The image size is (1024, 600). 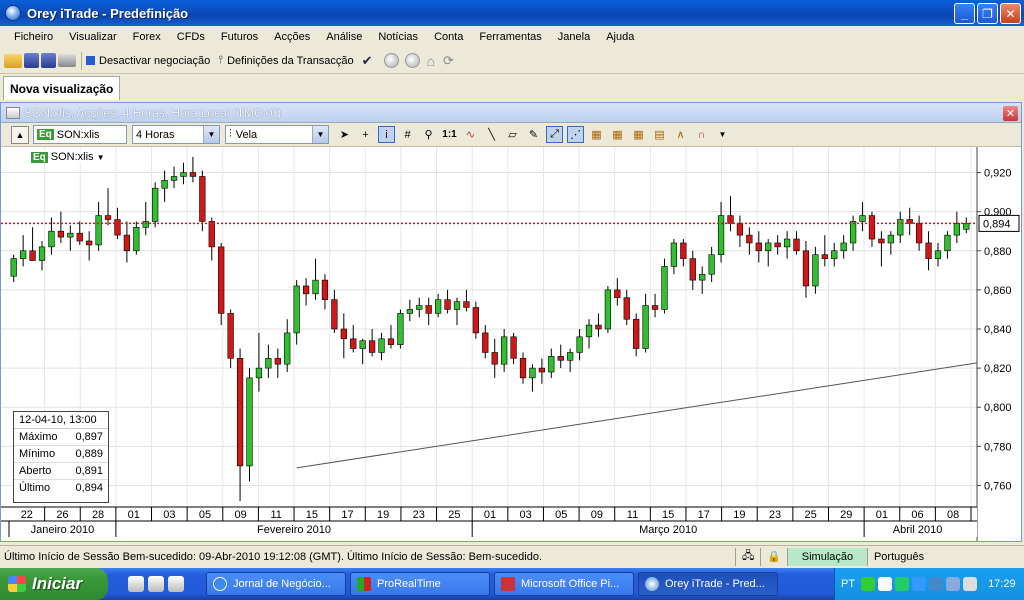 What do you see at coordinates (428, 134) in the screenshot?
I see `zoom-icon: ⚲` at bounding box center [428, 134].